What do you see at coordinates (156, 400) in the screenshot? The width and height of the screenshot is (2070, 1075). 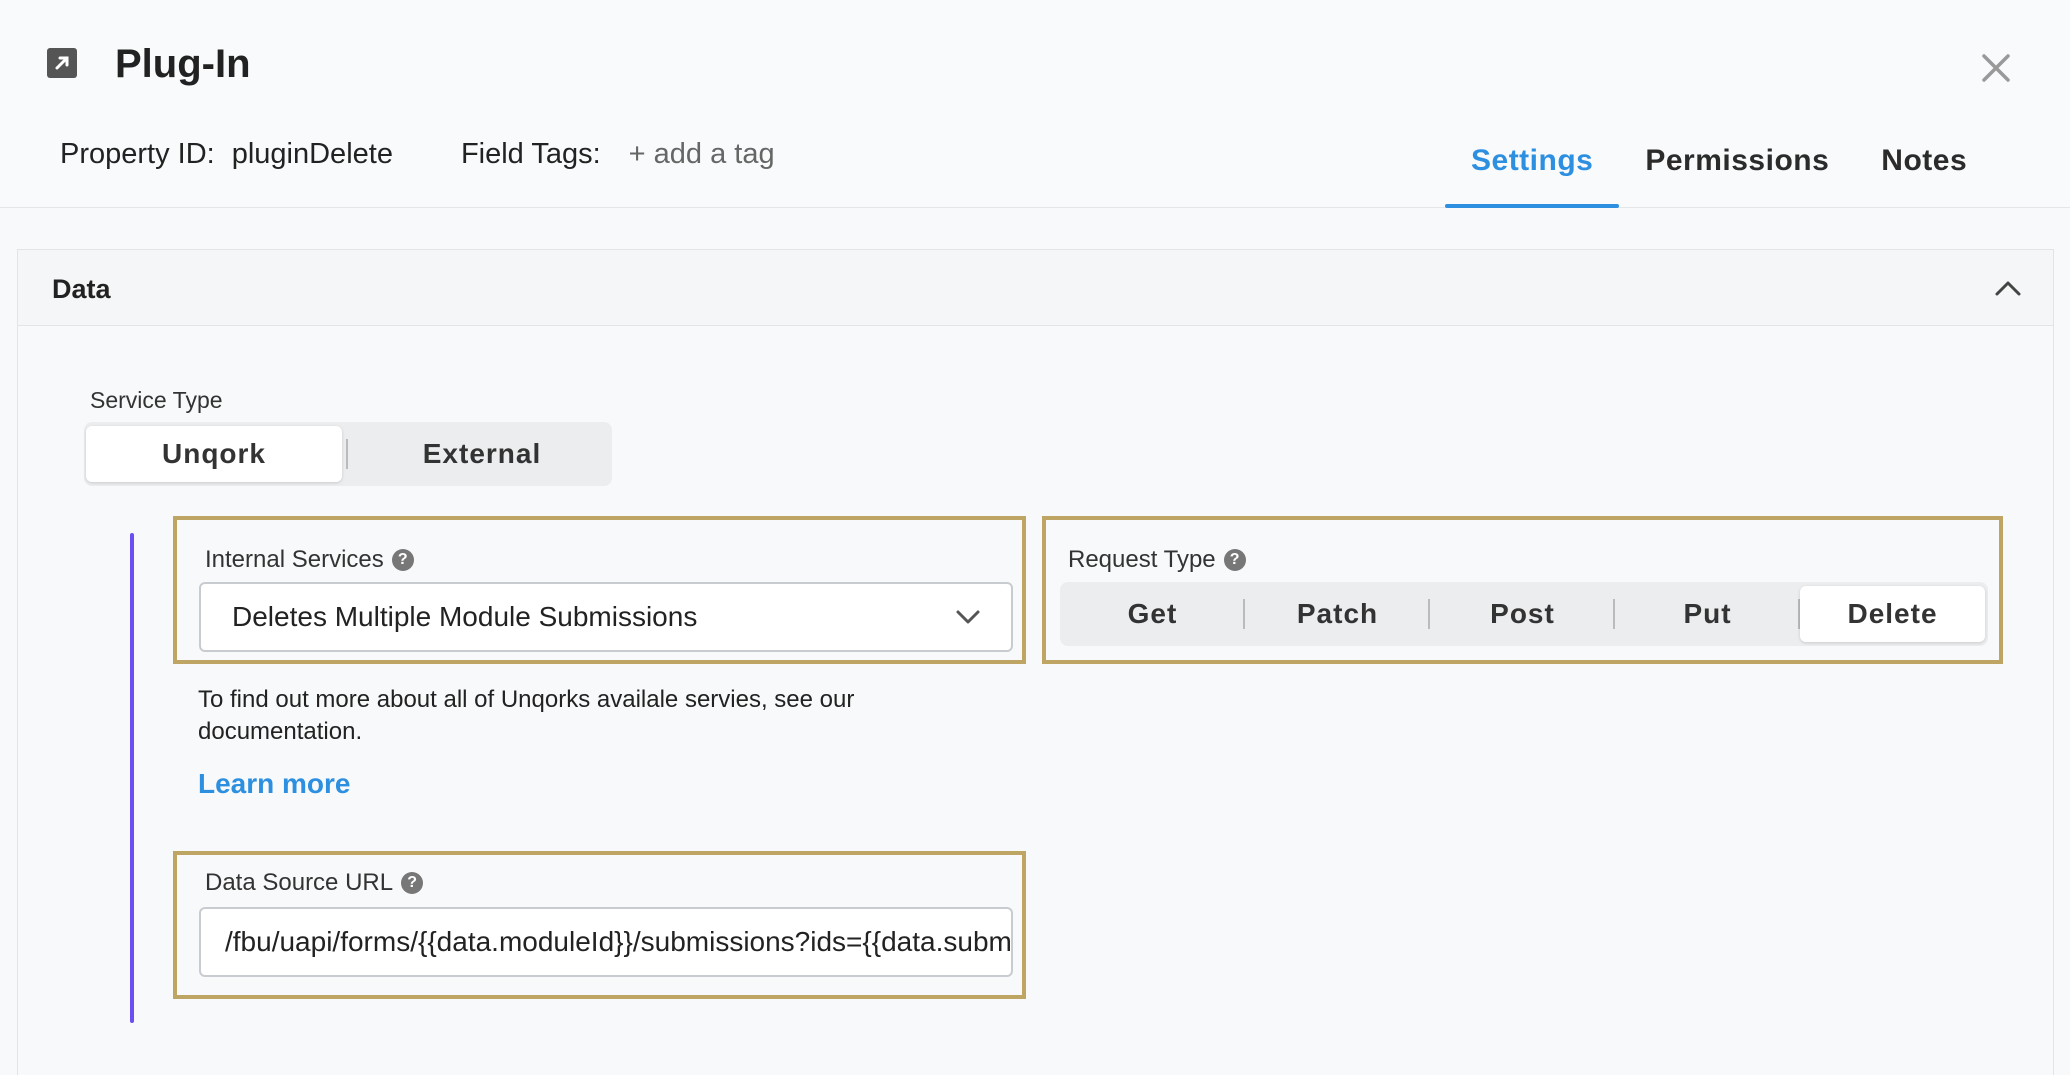 I see `service-type-label: Service Type` at bounding box center [156, 400].